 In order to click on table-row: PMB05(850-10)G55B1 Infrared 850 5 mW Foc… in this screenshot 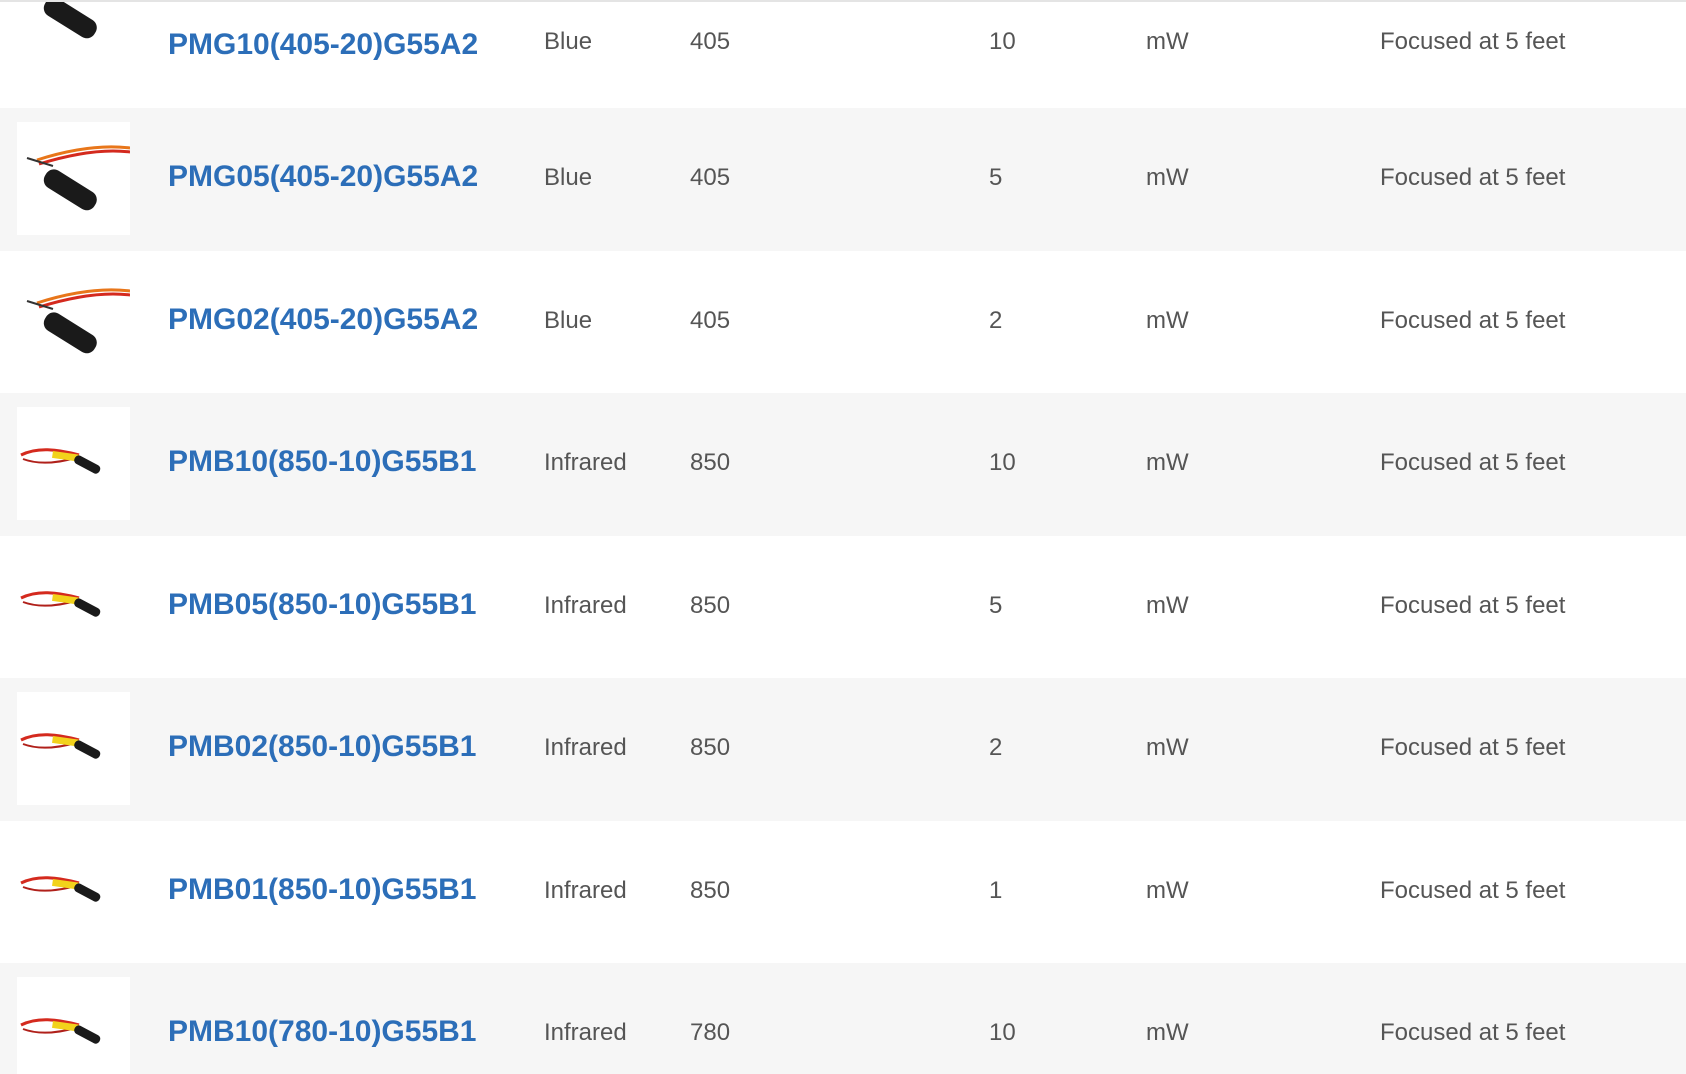, I will do `click(843, 606)`.